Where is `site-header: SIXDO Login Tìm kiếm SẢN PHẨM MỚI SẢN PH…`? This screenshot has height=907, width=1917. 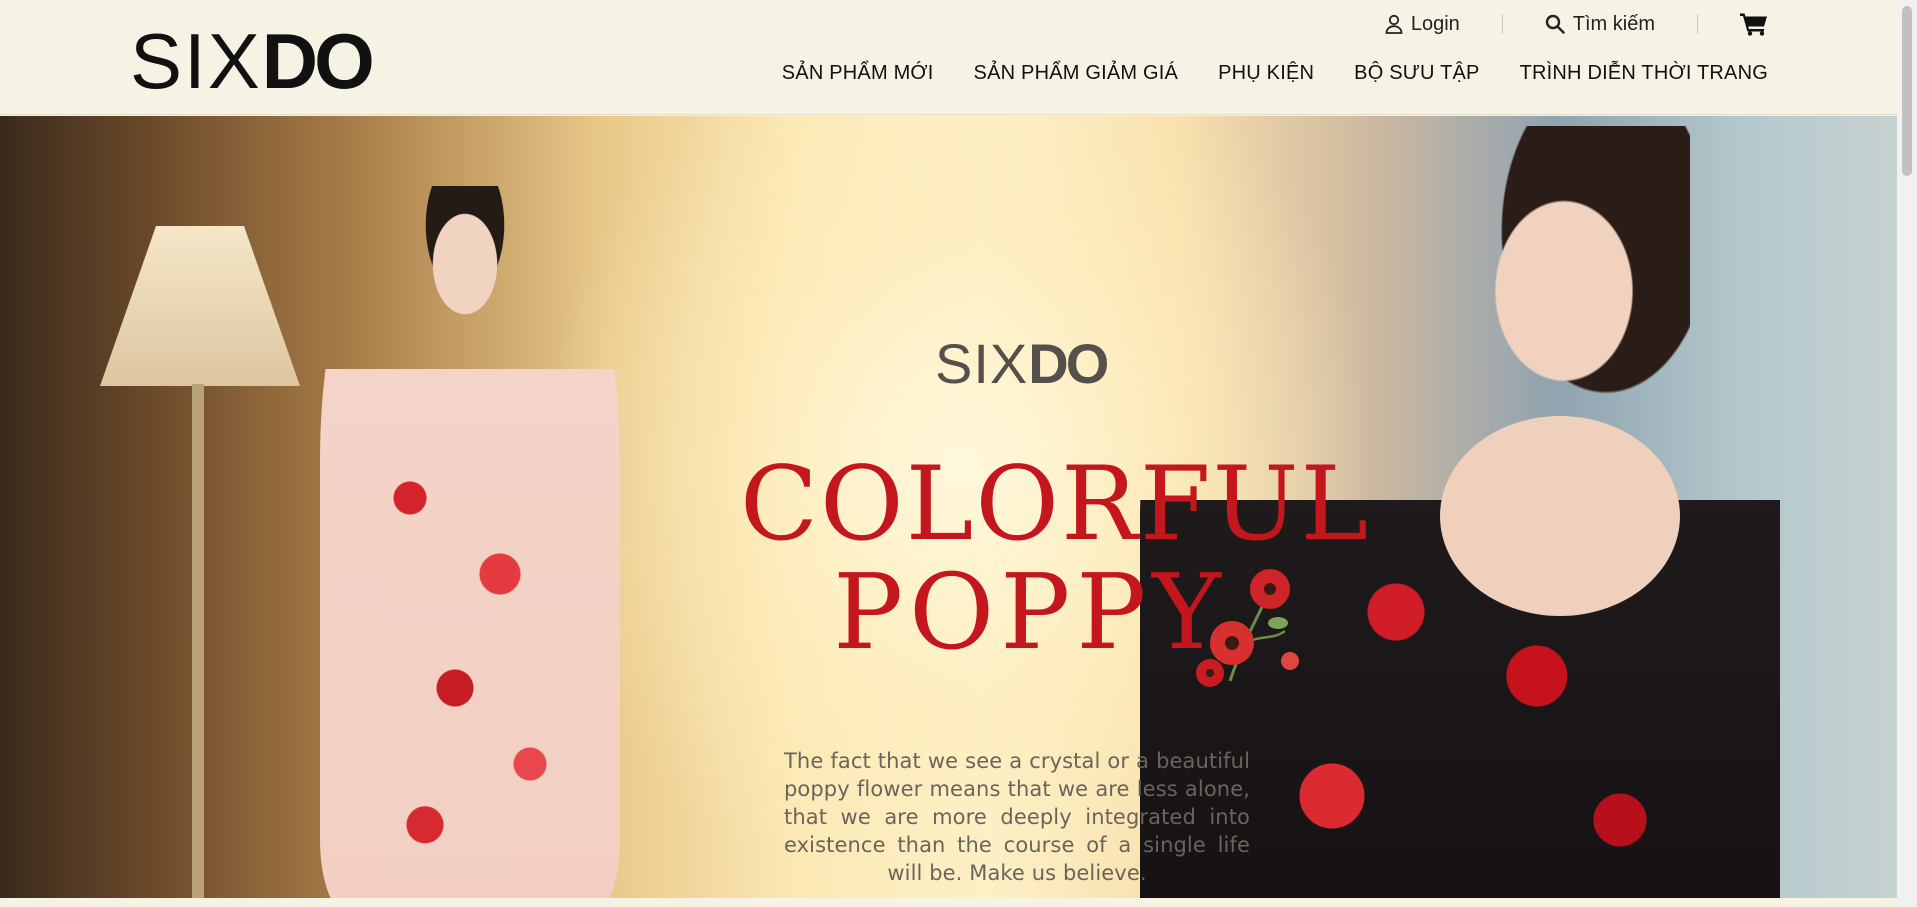 site-header: SIXDO Login Tìm kiếm SẢN PHẨM MỚI SẢN PH… is located at coordinates (948, 57).